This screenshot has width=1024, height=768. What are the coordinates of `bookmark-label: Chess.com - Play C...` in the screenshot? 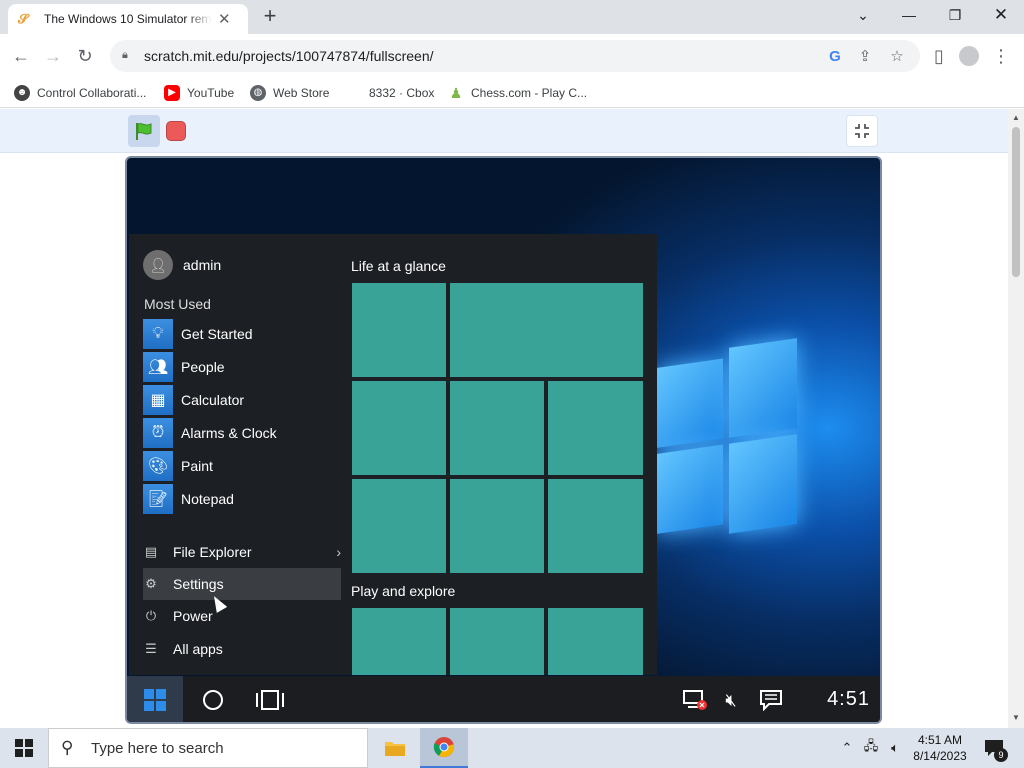 It's located at (529, 93).